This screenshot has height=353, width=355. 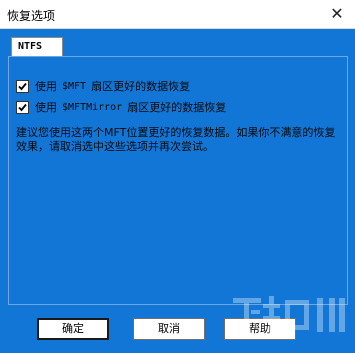 I want to click on watermark-logo, so click(x=289, y=315).